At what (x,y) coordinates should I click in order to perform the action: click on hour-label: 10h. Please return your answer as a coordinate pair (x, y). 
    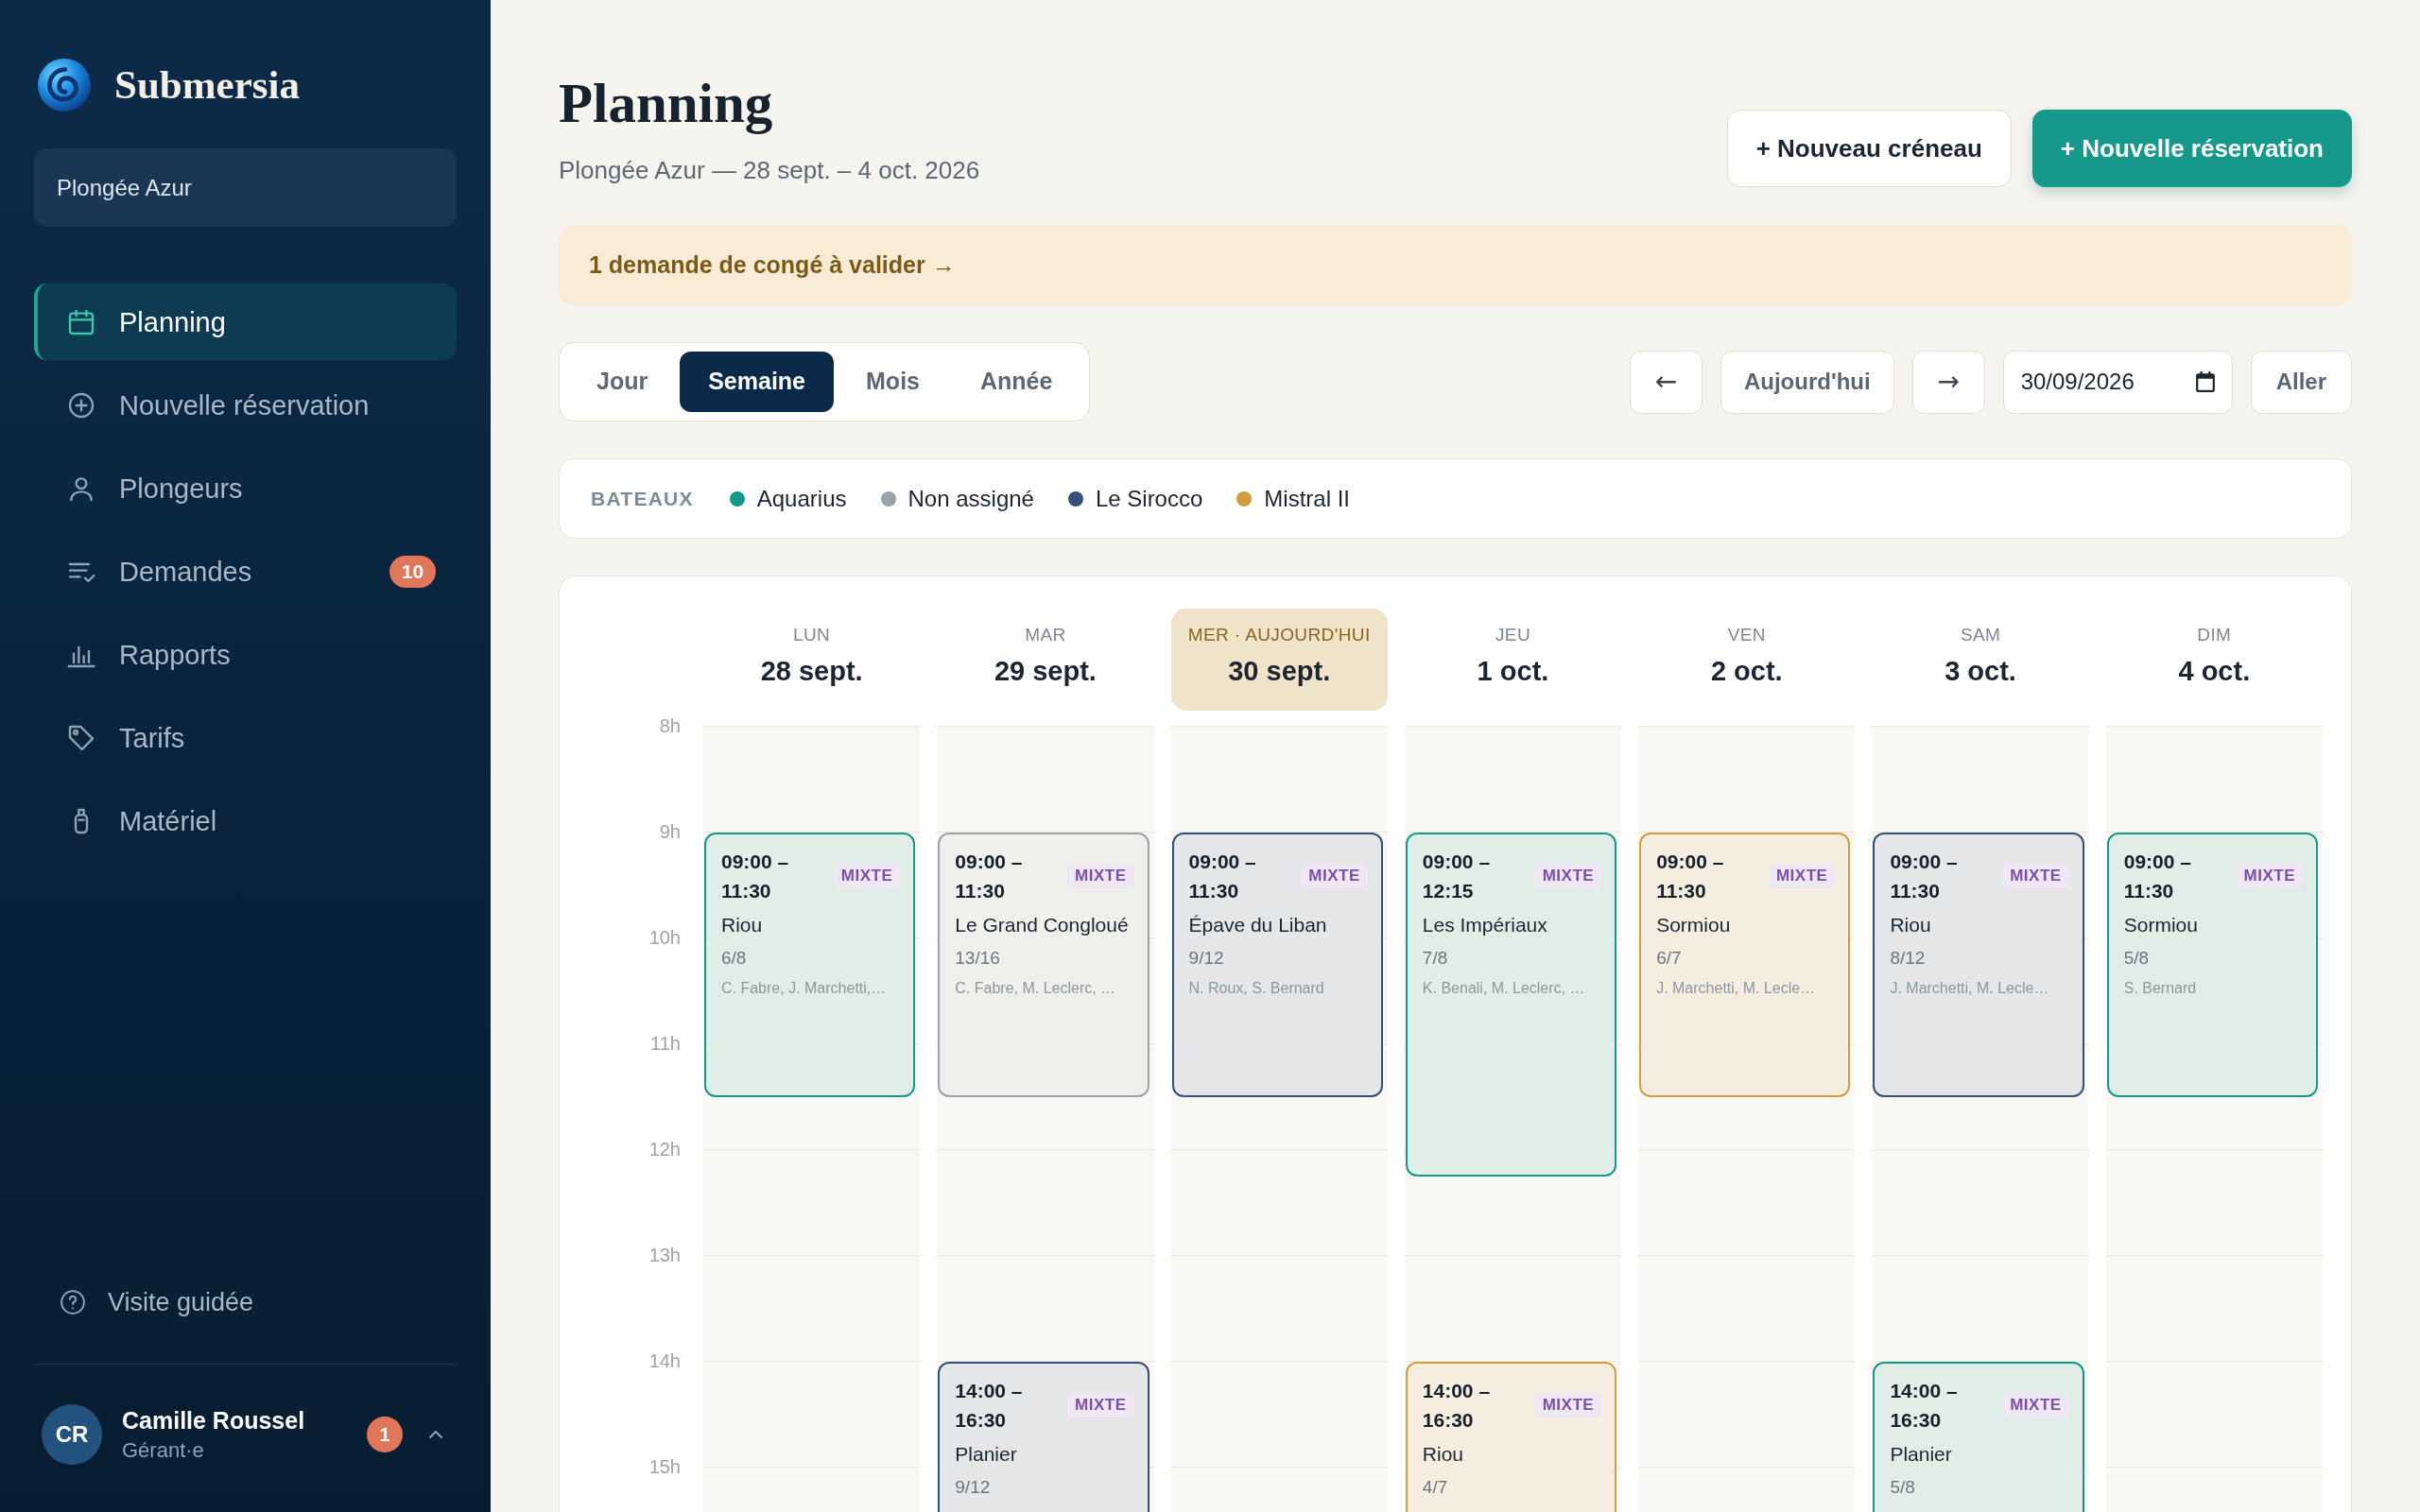
    Looking at the image, I should click on (665, 938).